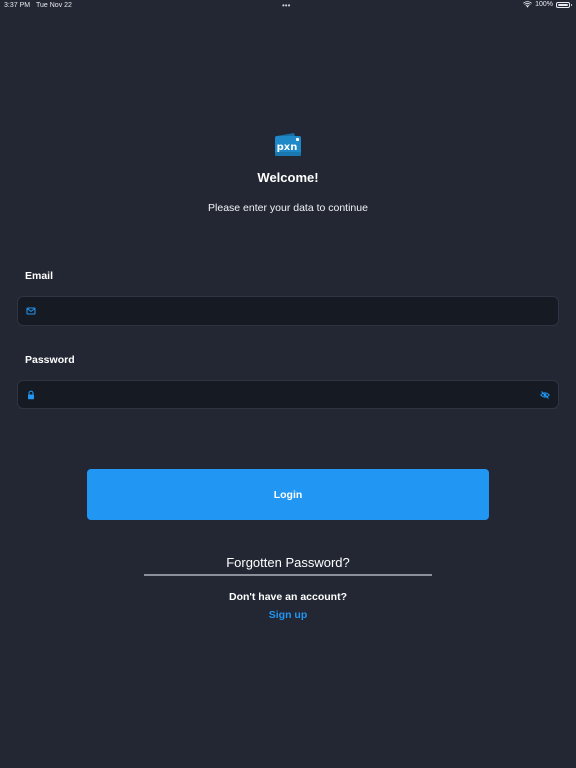  What do you see at coordinates (287, 597) in the screenshot?
I see `no-account-text: Don't have an account?` at bounding box center [287, 597].